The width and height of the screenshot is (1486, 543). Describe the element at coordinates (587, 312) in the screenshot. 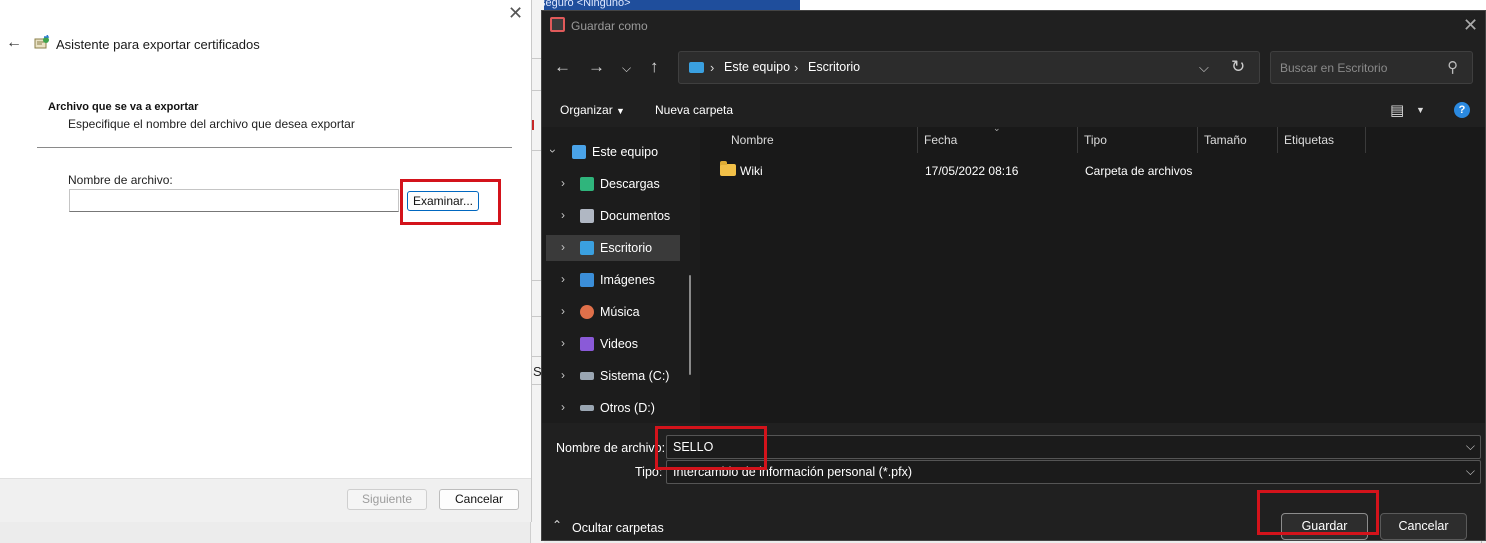

I see `music-icon` at that location.